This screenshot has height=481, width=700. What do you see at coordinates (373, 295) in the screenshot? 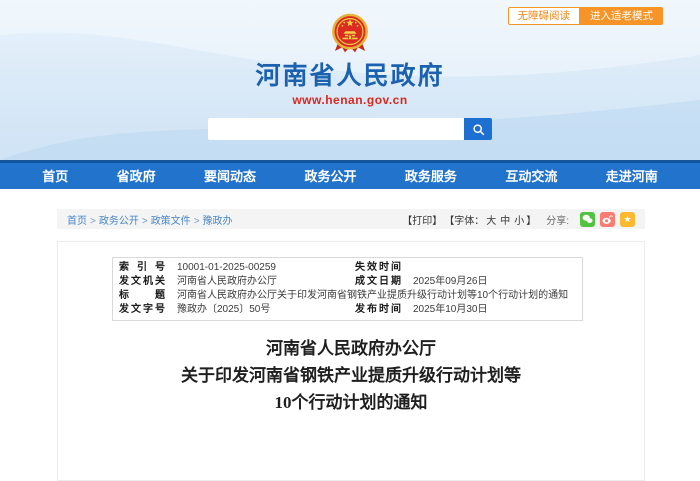
I see `meta-value-title: 河南省人民政府办公厅关于印发河南省钢铁产业提质升级行动计划等10个行动计划的通知` at bounding box center [373, 295].